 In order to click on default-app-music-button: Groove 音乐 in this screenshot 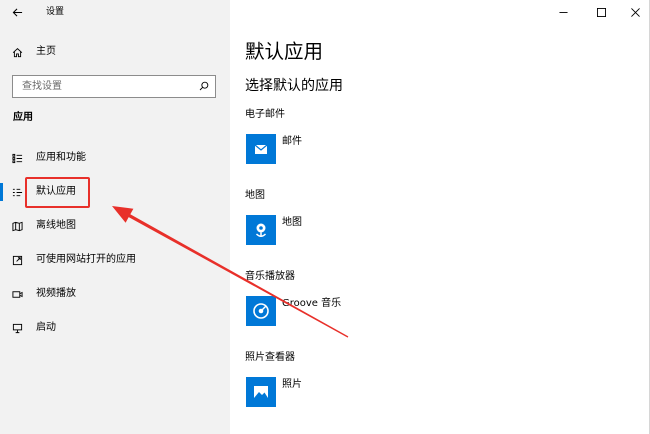, I will do `click(346, 311)`.